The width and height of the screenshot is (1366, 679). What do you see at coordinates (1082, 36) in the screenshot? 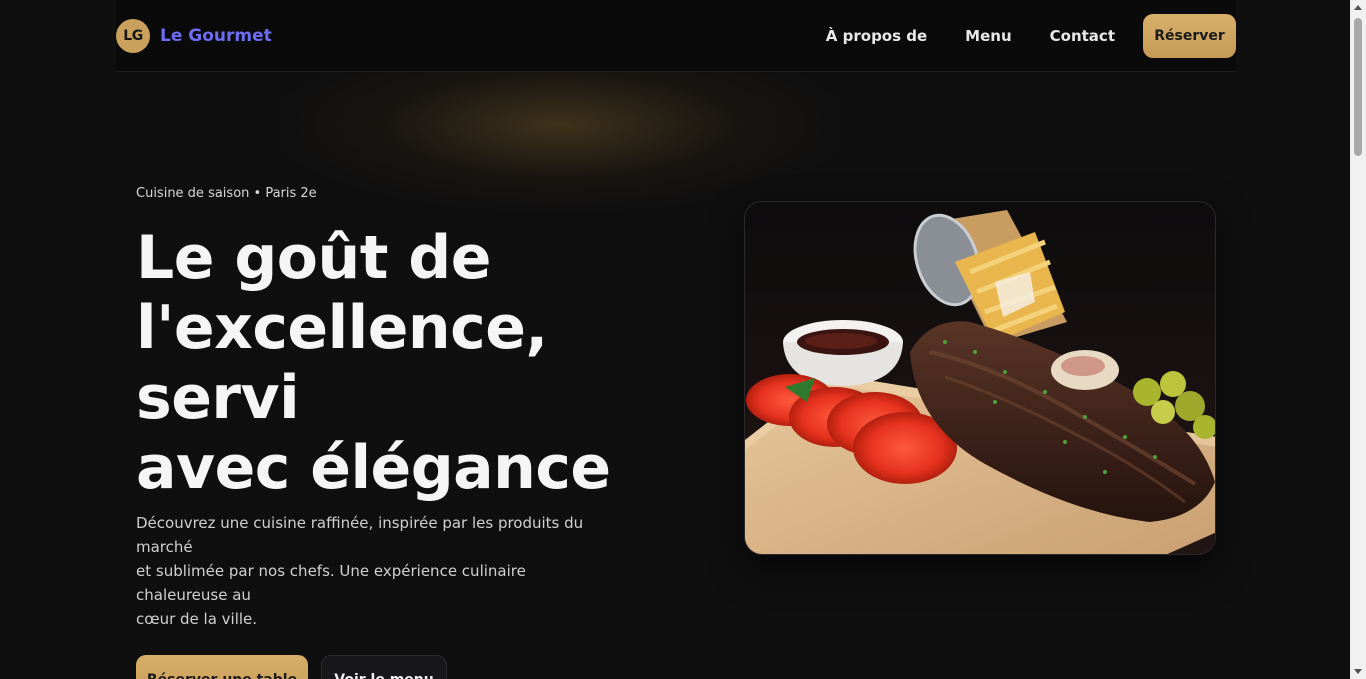
I see `nav-link-contact: Contact` at bounding box center [1082, 36].